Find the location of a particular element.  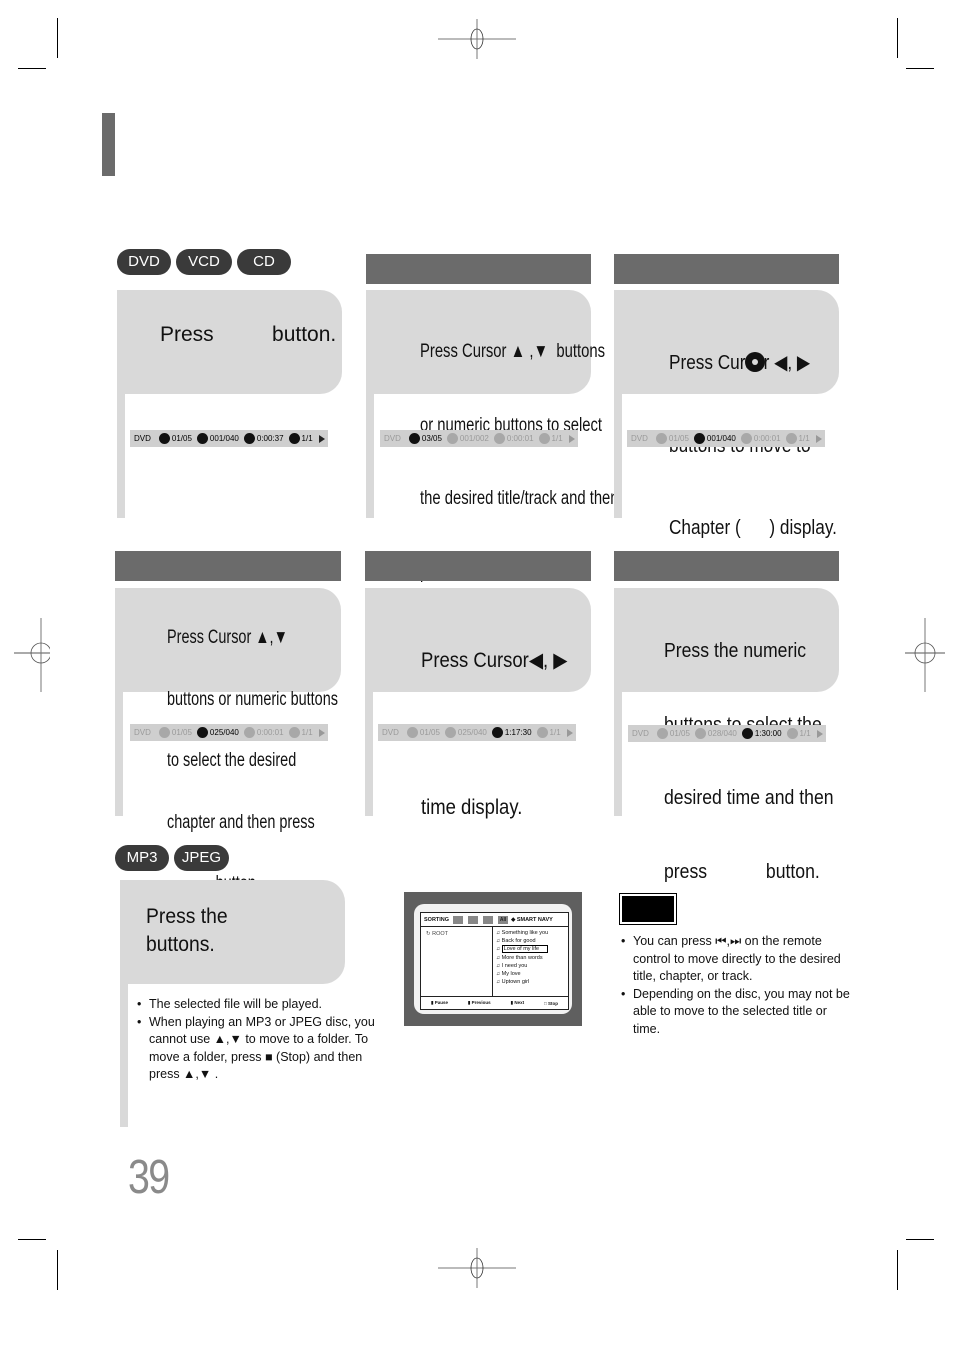

step-6-header is located at coordinates (726, 566).